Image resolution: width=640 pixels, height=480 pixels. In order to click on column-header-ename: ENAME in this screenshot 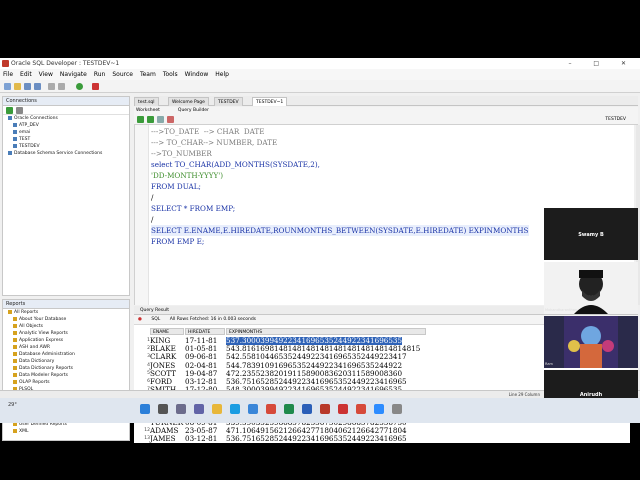, I will do `click(167, 331)`.